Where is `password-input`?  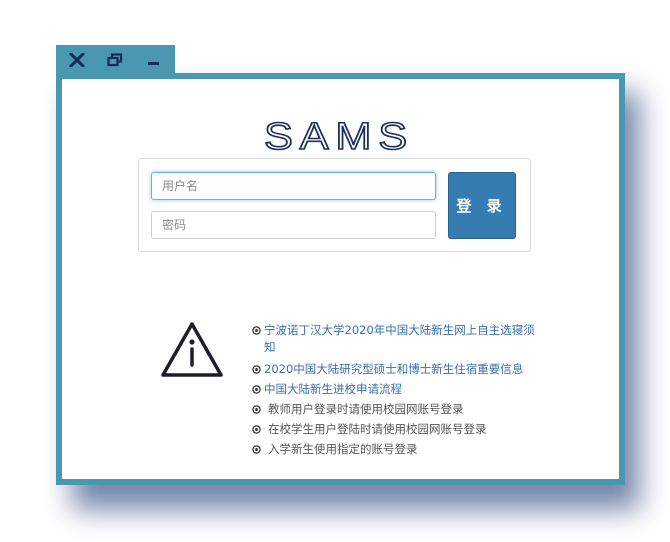
password-input is located at coordinates (293, 225).